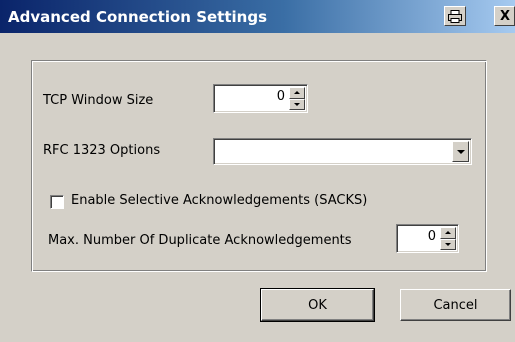 Image resolution: width=515 pixels, height=342 pixels. Describe the element at coordinates (297, 104) in the screenshot. I see `tcp-window-size-down-arrow-icon` at that location.